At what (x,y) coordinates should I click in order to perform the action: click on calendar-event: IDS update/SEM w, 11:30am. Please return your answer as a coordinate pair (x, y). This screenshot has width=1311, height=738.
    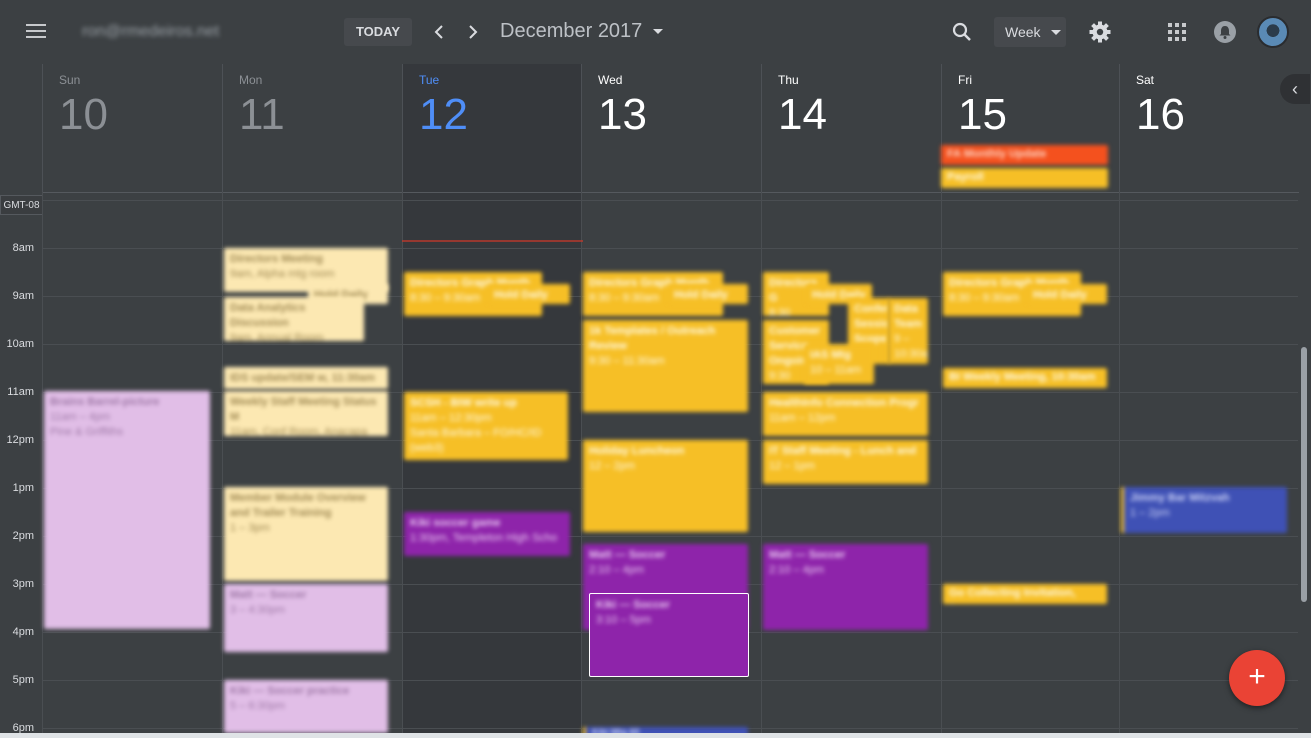
    Looking at the image, I should click on (306, 378).